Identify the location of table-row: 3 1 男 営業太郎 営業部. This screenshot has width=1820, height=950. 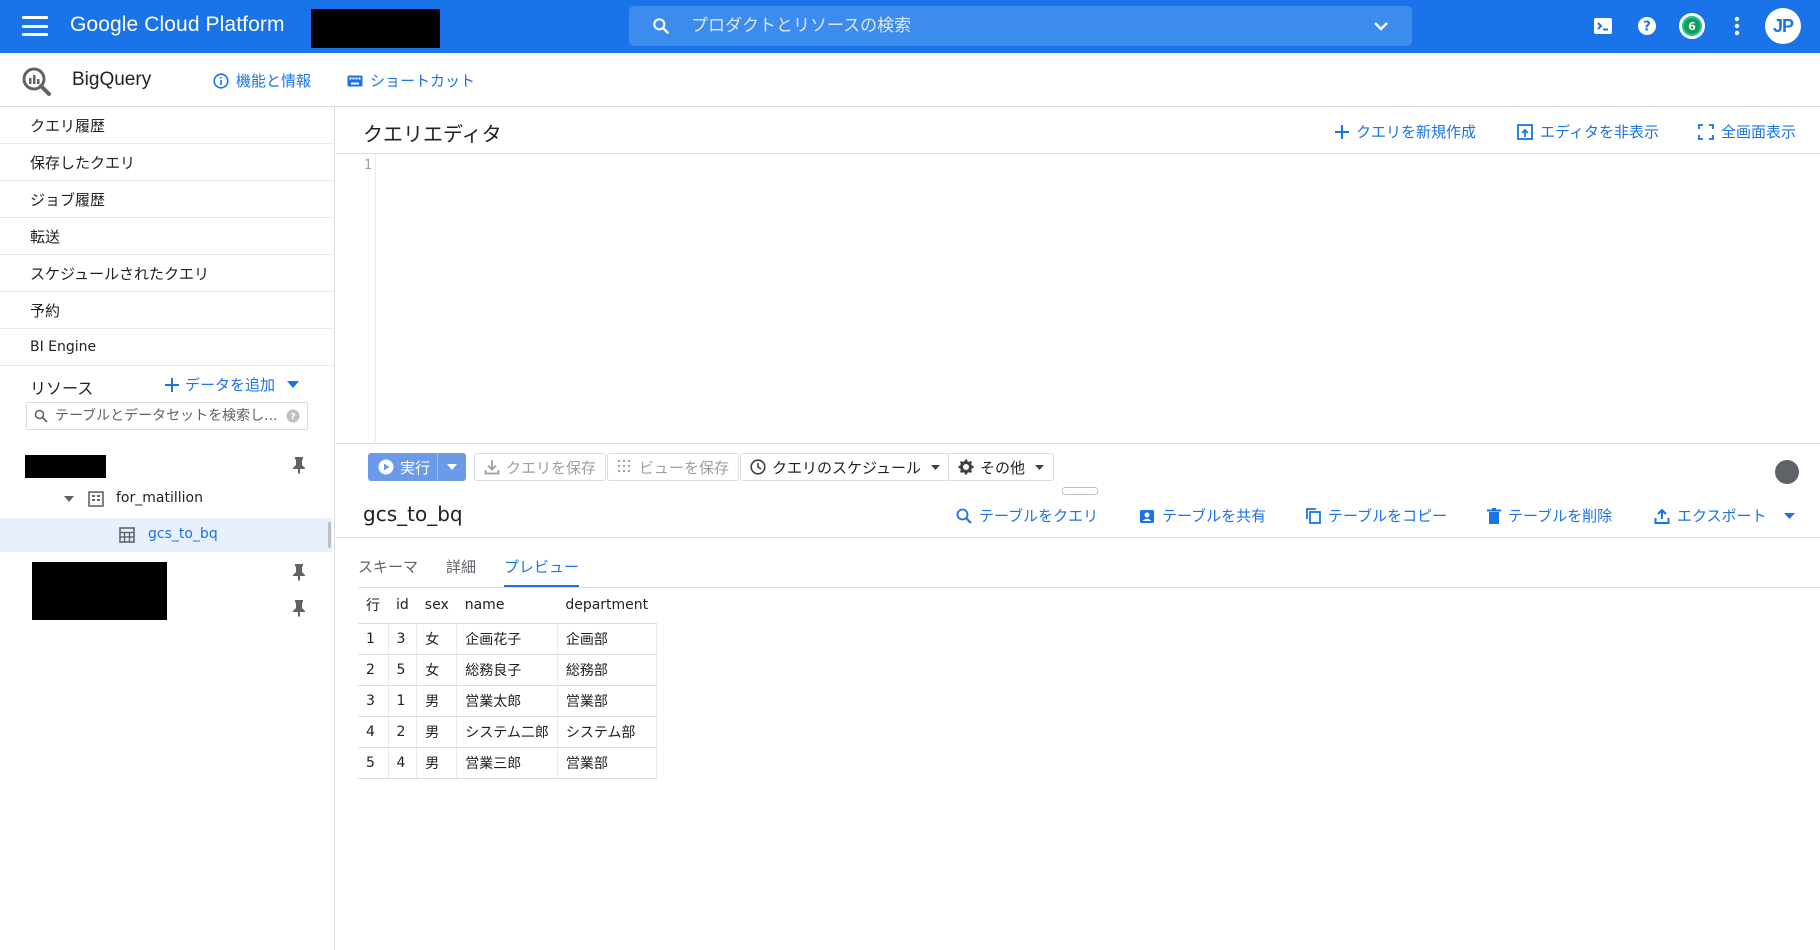
(507, 701).